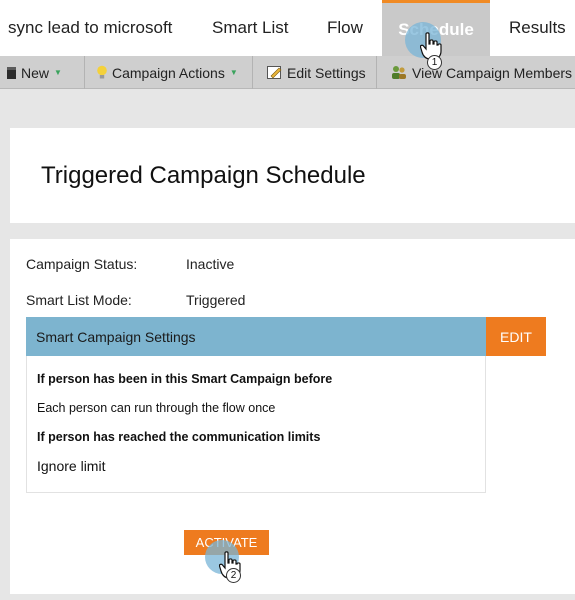 This screenshot has width=575, height=600. What do you see at coordinates (250, 28) in the screenshot?
I see `tab-smart-list: Smart List` at bounding box center [250, 28].